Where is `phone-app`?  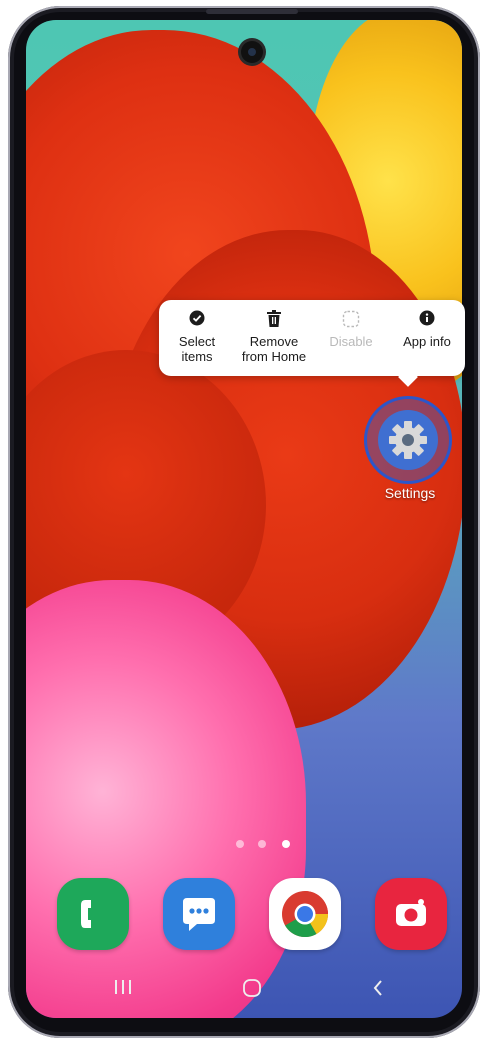 phone-app is located at coordinates (93, 914).